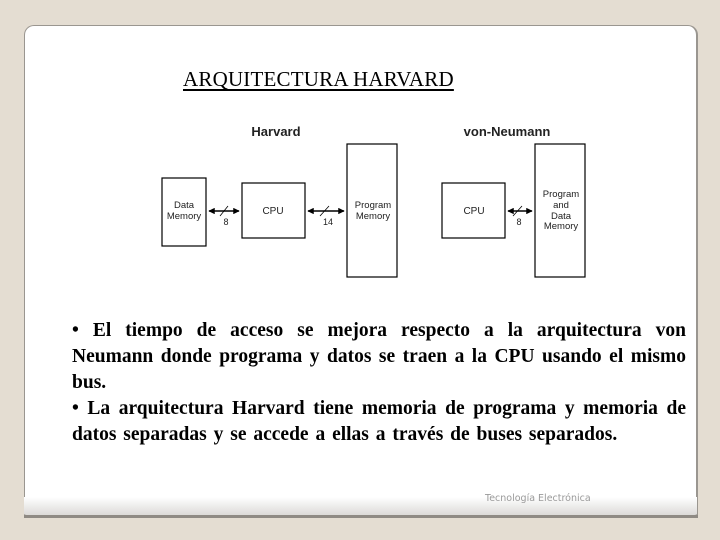 This screenshot has height=540, width=720. I want to click on von-neumann-label: von-Neumann, so click(507, 131).